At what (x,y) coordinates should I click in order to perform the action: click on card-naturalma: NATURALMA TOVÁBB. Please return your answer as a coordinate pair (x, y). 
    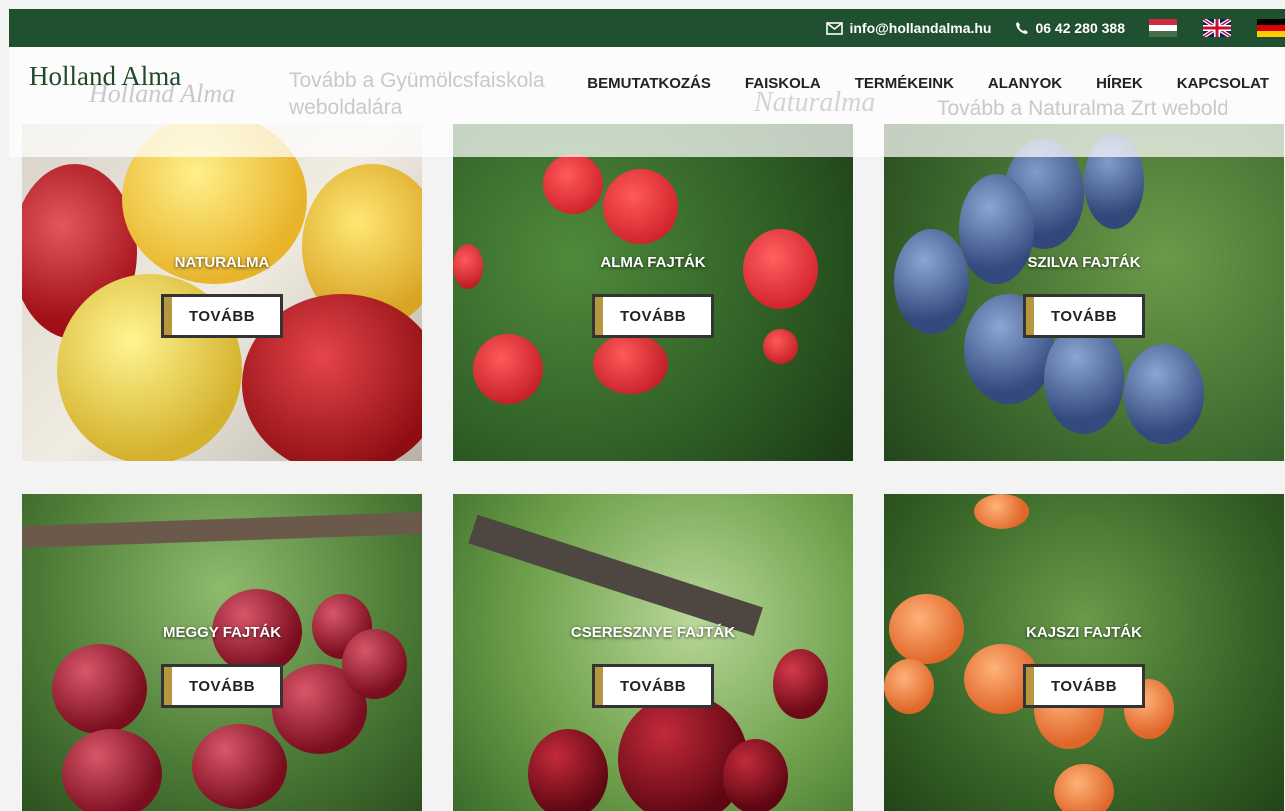
    Looking at the image, I should click on (222, 292).